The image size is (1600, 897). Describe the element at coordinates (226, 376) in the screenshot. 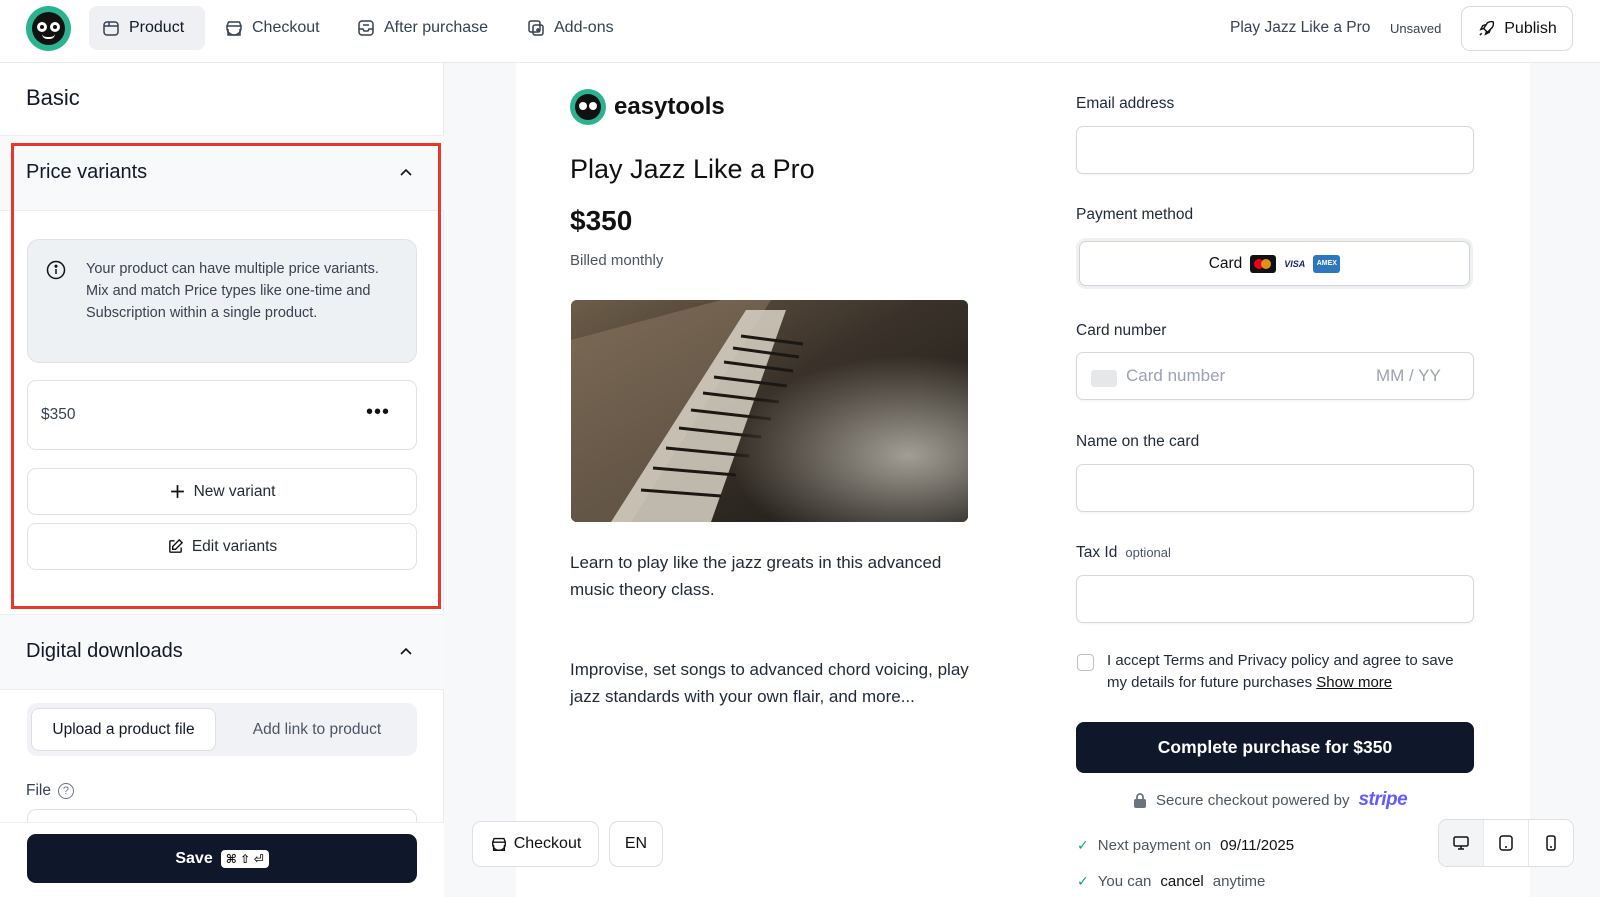

I see `highlight-box` at that location.